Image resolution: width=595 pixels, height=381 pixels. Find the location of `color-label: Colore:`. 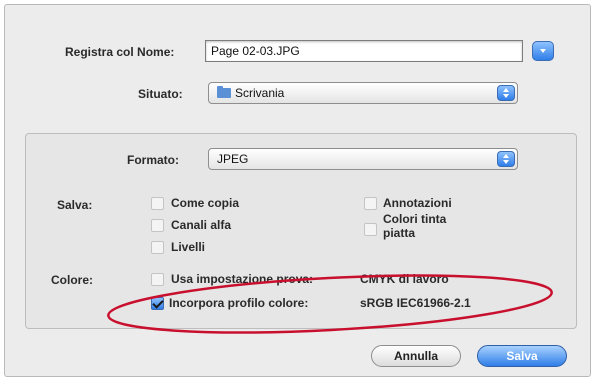

color-label: Colore: is located at coordinates (72, 280).